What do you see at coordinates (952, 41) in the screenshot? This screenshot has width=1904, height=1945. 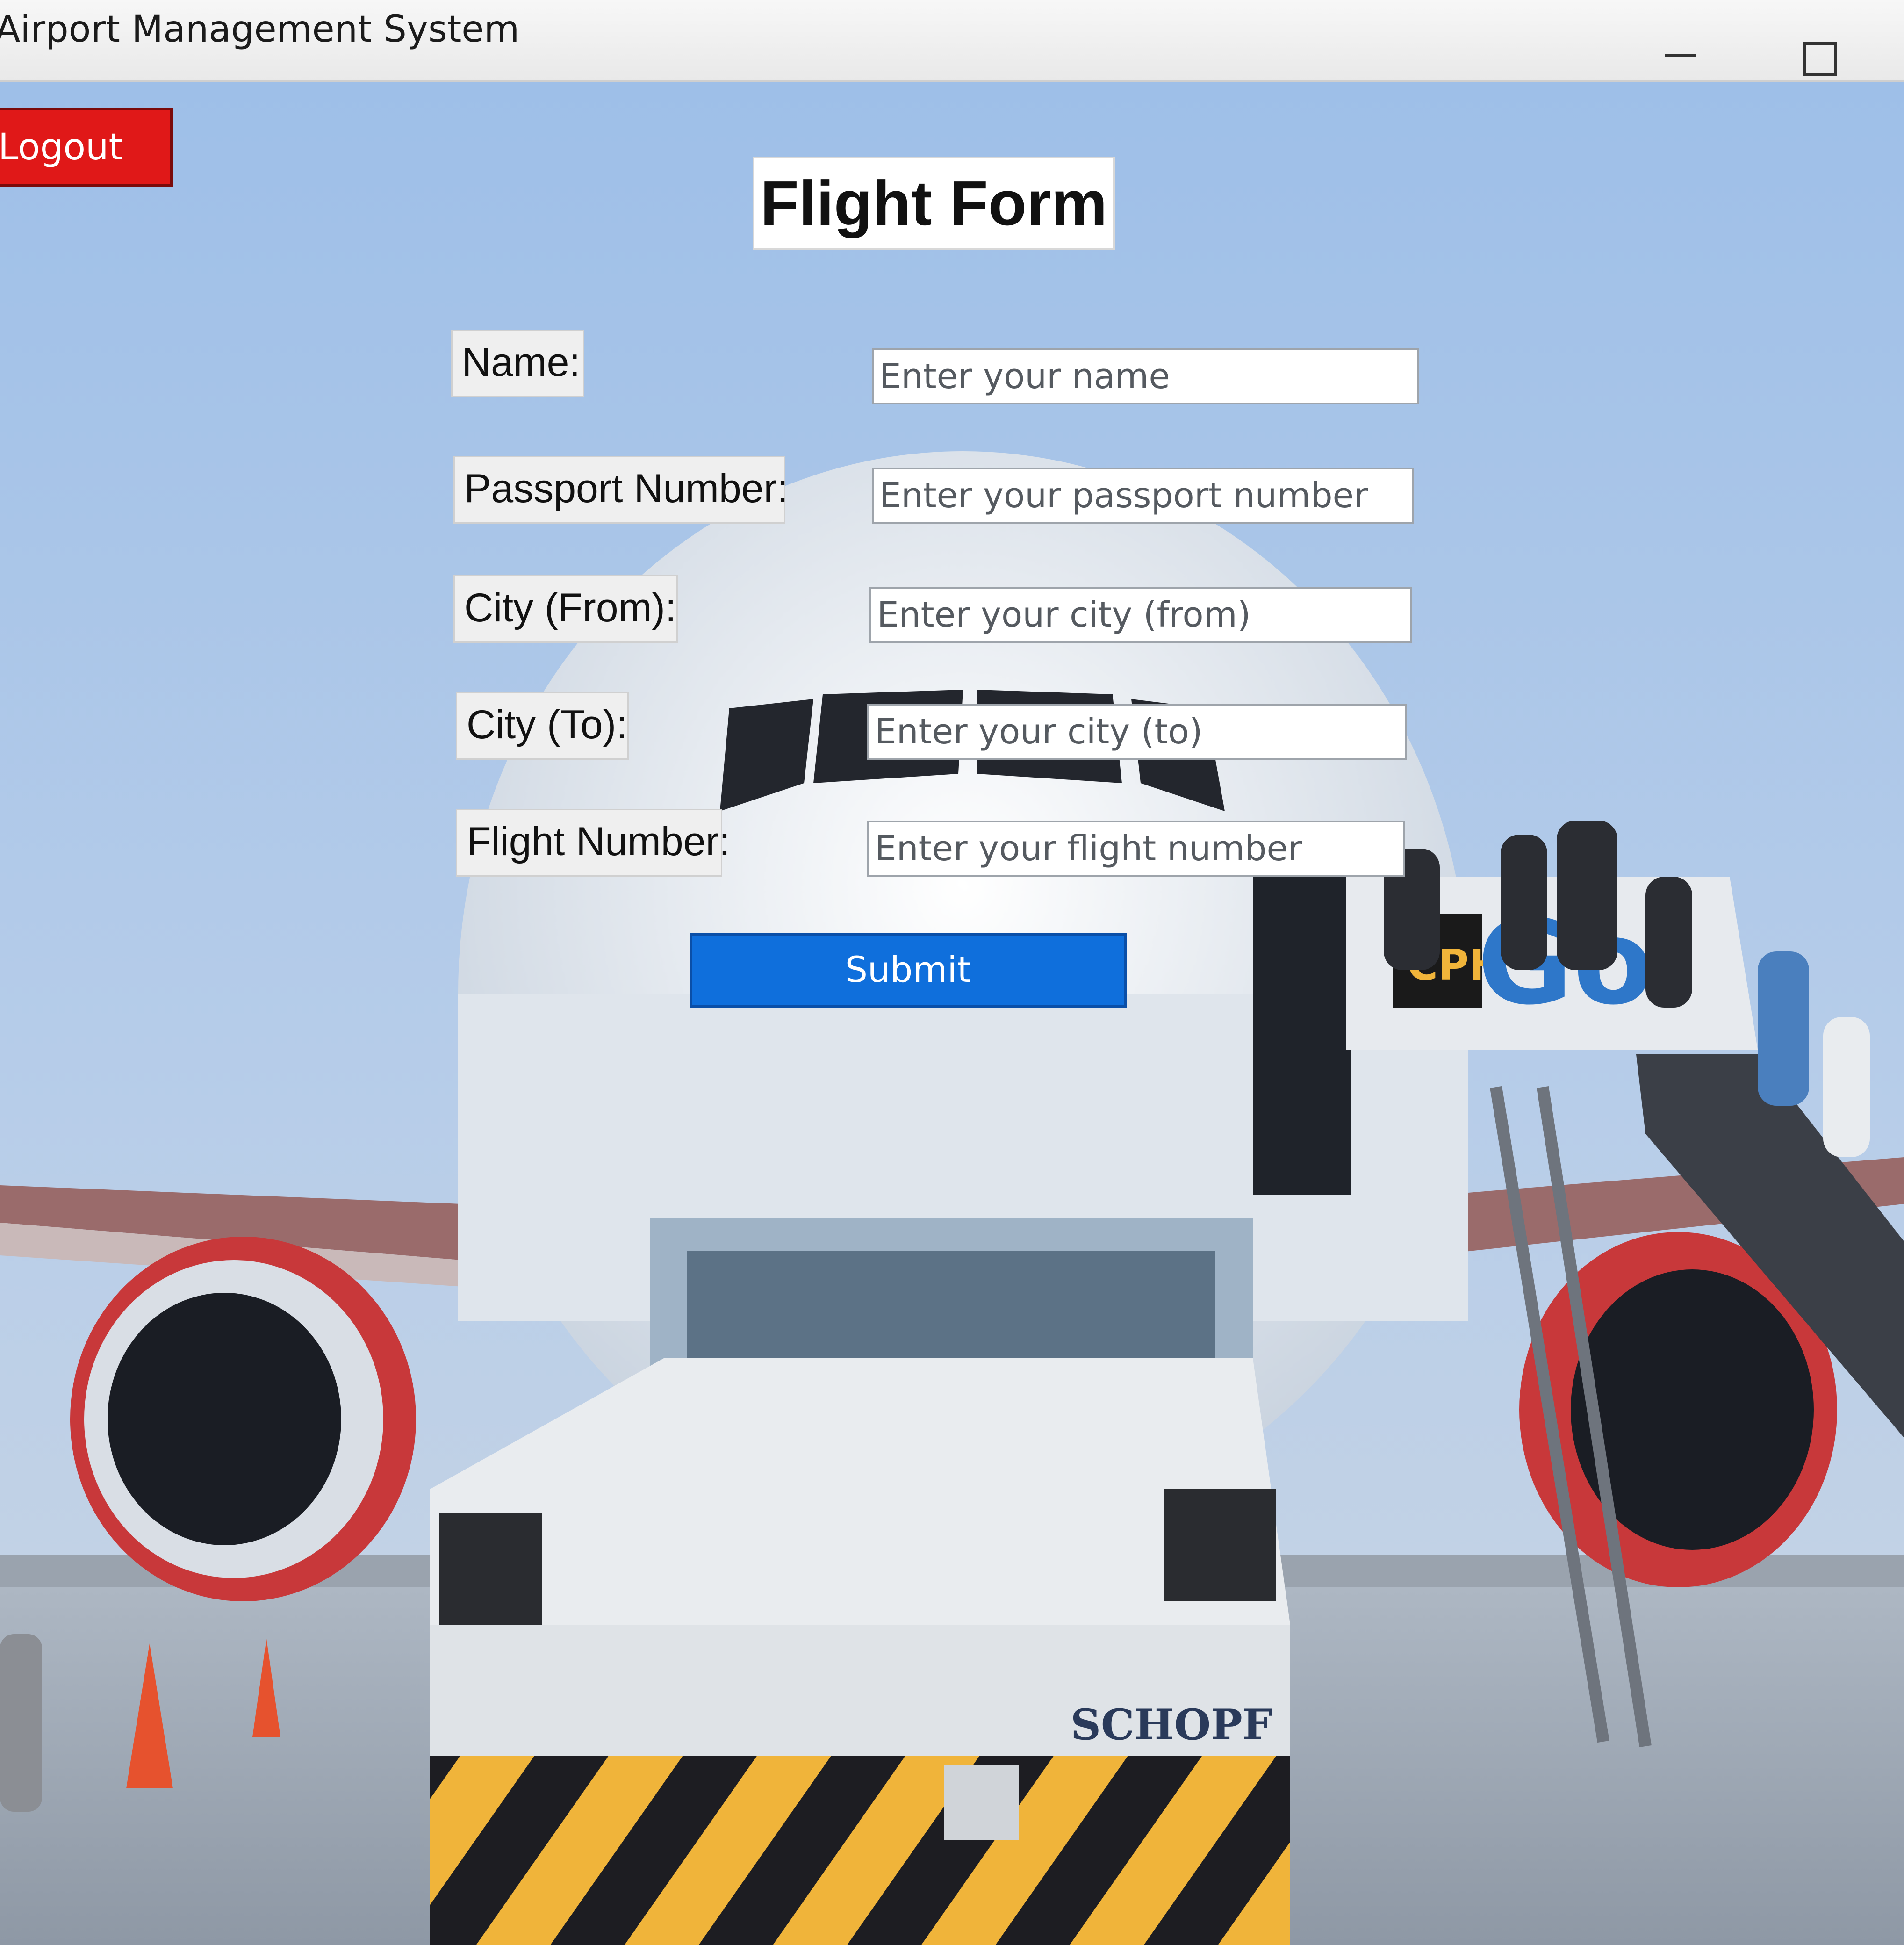 I see `title-bar: Airport Management System` at bounding box center [952, 41].